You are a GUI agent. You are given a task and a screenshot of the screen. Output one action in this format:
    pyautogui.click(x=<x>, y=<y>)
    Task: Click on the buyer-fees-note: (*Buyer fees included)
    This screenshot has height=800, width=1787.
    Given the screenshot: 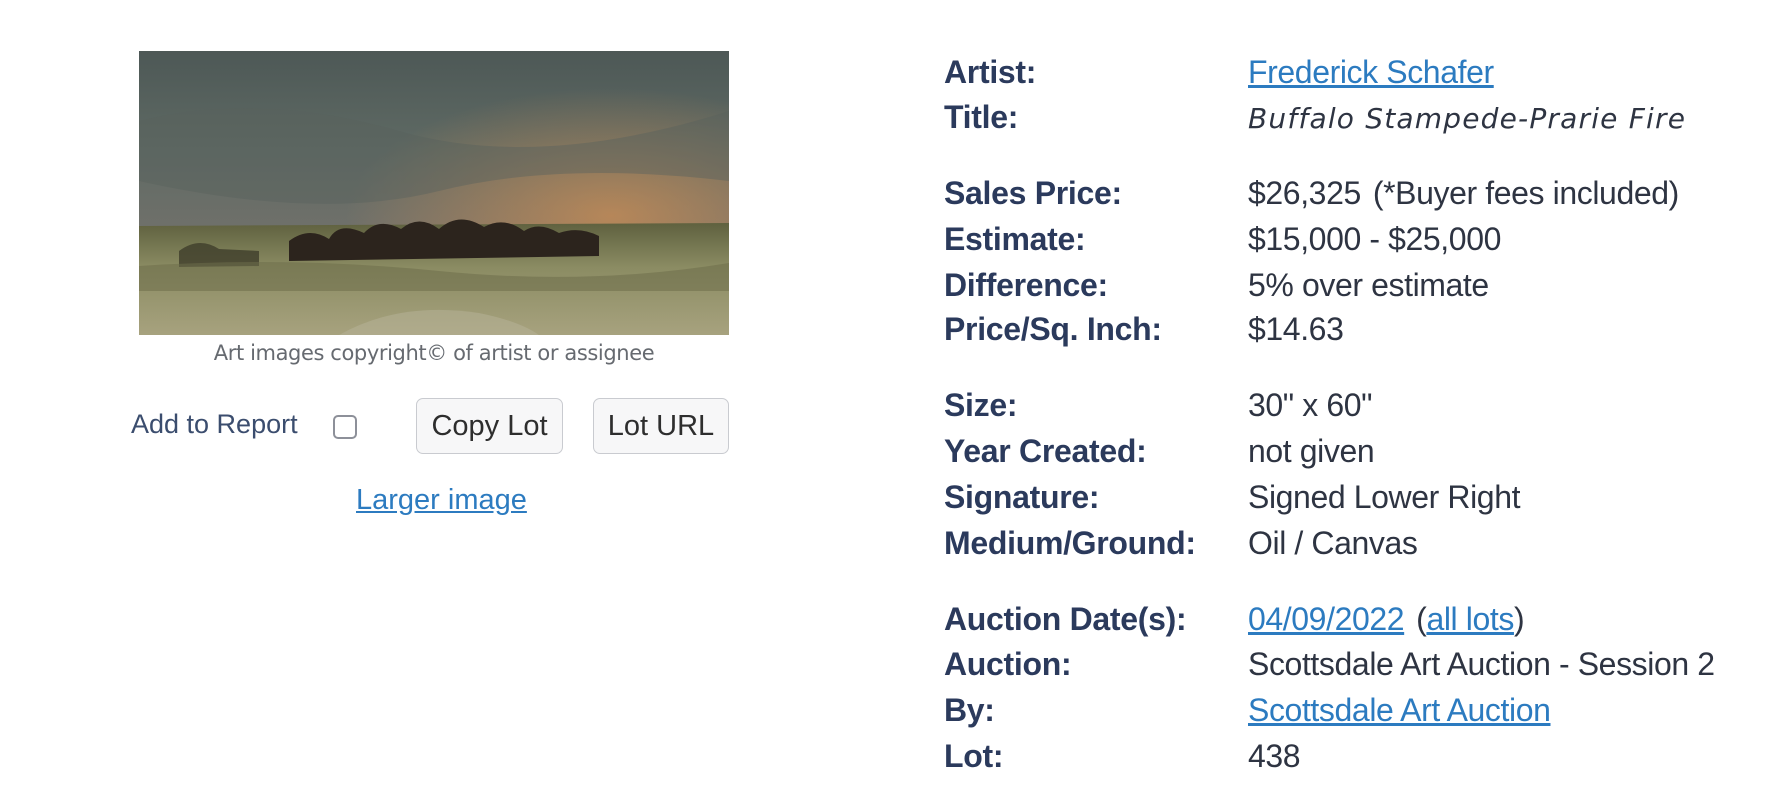 What is the action you would take?
    pyautogui.click(x=1525, y=193)
    